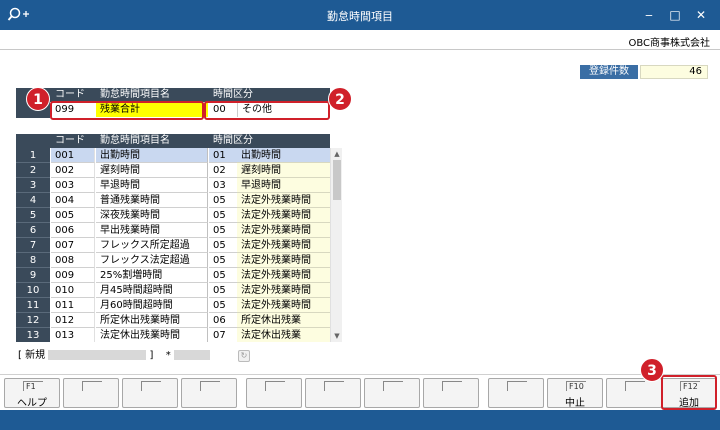 The height and width of the screenshot is (430, 720). I want to click on callout-2: 2, so click(340, 99).